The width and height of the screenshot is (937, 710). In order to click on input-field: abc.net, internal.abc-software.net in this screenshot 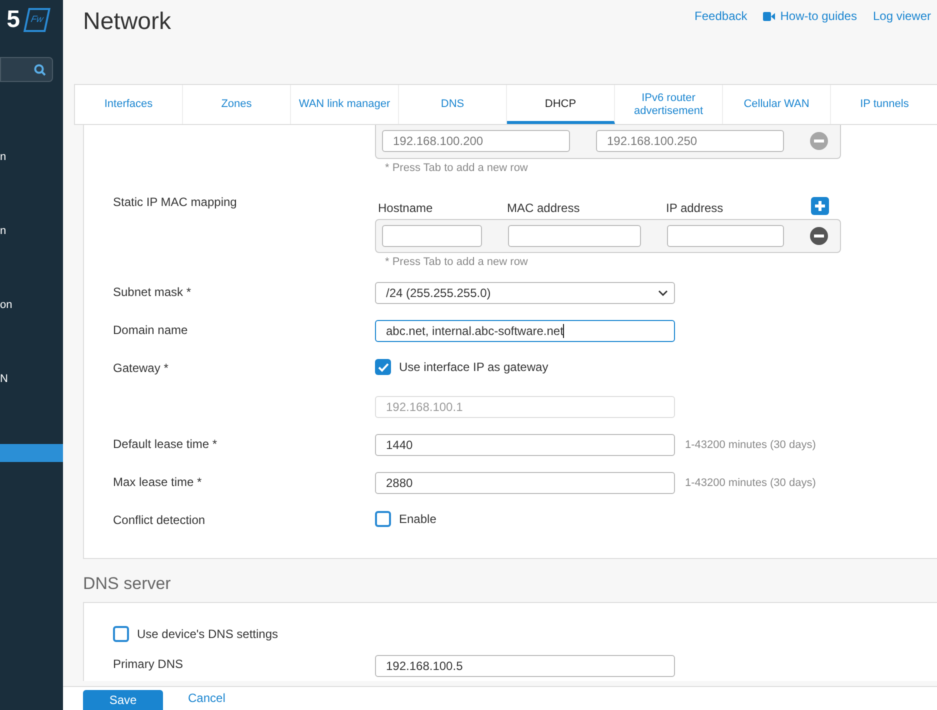, I will do `click(525, 331)`.